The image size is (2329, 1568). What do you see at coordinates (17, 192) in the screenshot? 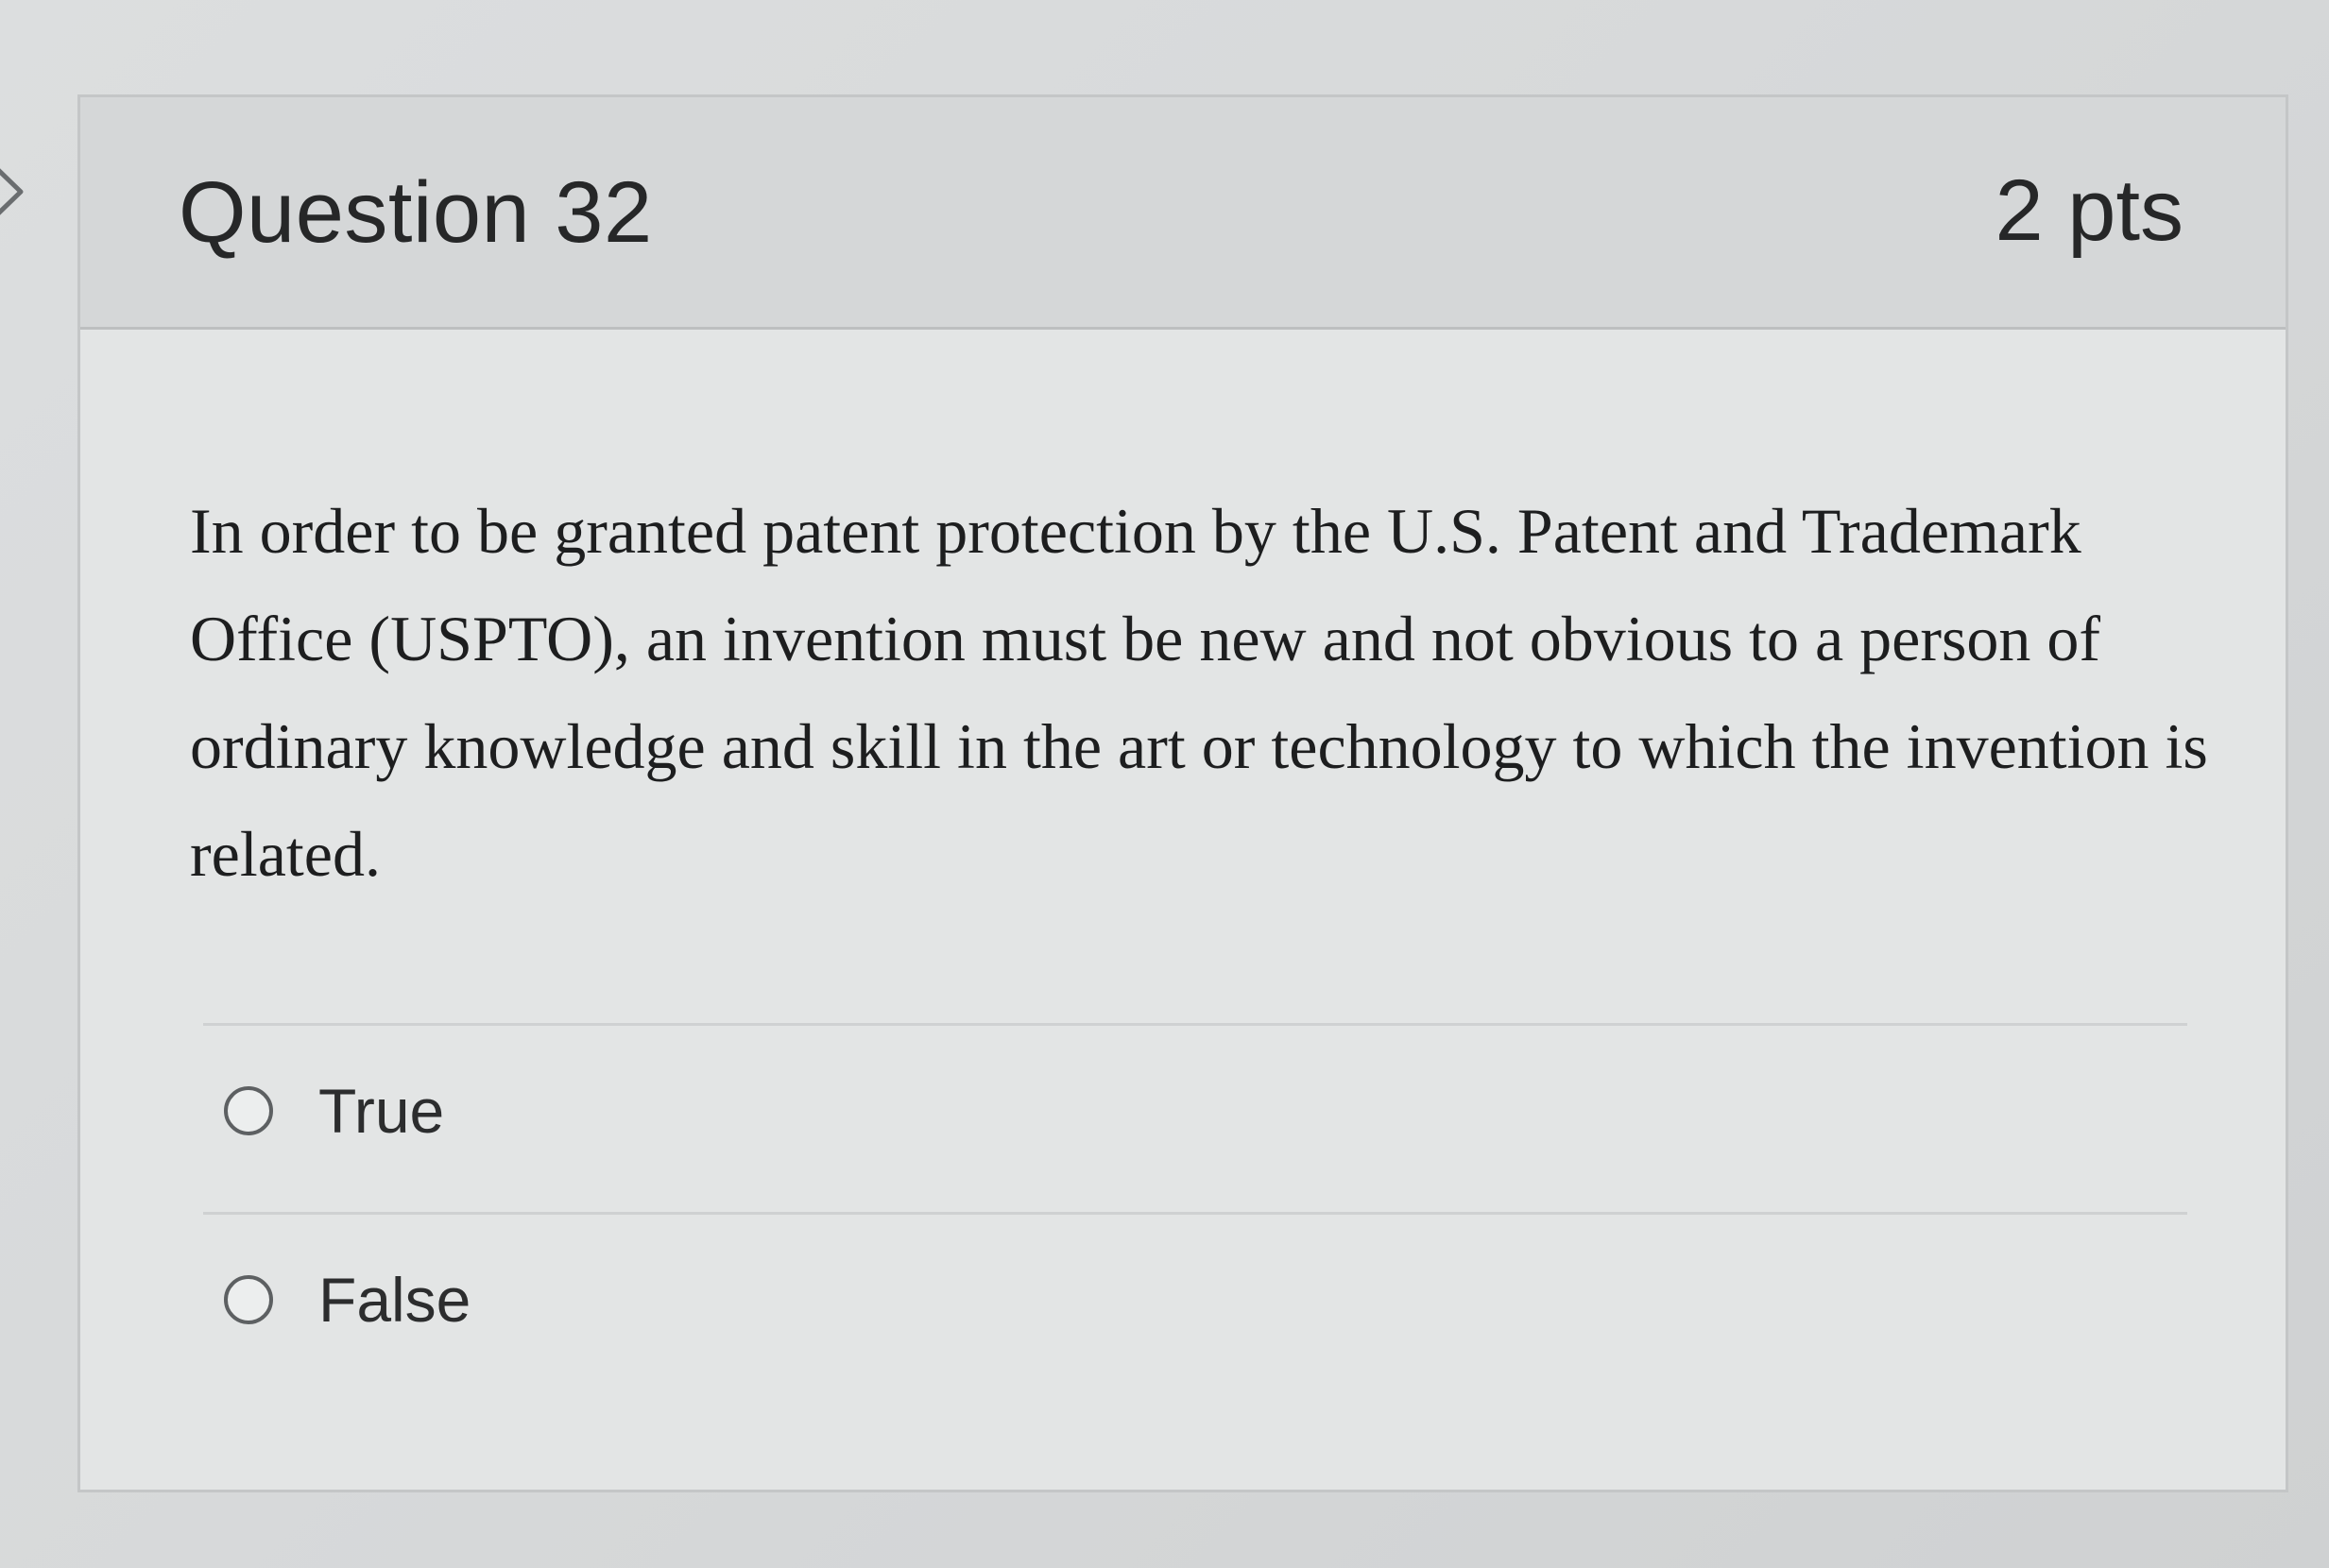
I see `chevron-right-icon` at bounding box center [17, 192].